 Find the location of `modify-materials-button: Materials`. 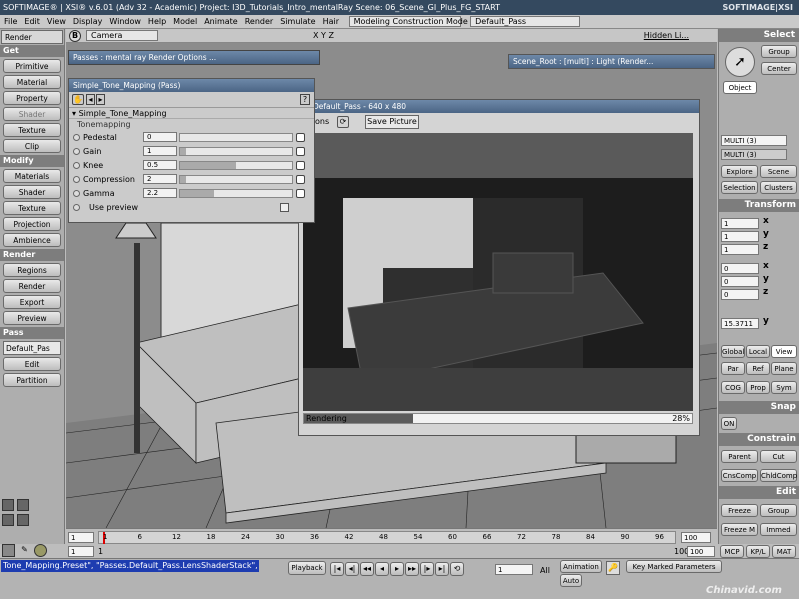

modify-materials-button: Materials is located at coordinates (32, 176).